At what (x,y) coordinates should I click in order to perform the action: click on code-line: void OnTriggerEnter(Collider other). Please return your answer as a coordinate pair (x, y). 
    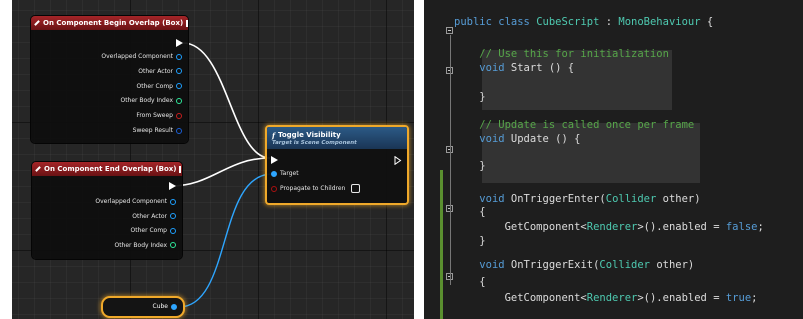
    Looking at the image, I should click on (577, 199).